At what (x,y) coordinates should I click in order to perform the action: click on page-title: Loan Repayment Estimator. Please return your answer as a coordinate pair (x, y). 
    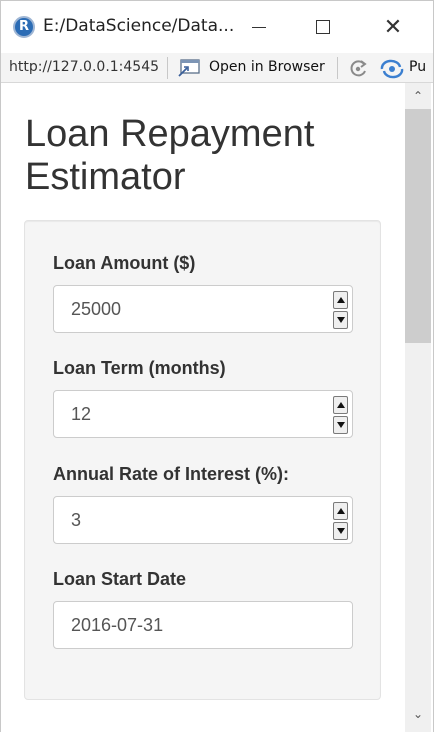
    Looking at the image, I should click on (170, 155).